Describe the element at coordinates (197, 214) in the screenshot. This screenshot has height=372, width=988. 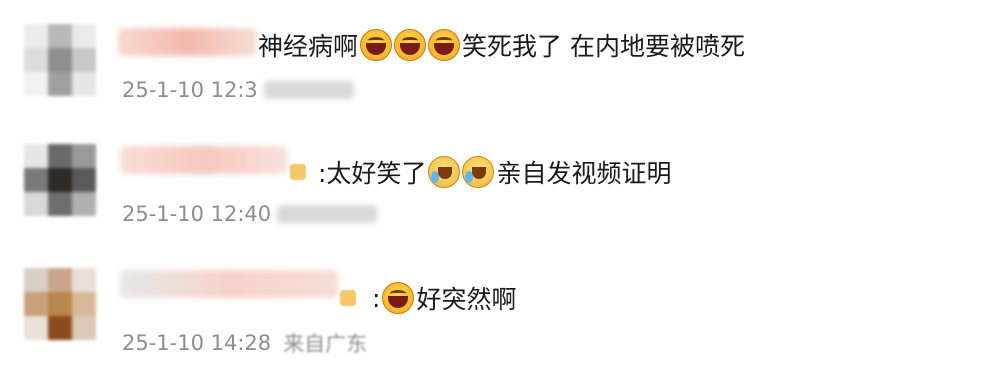
I see `timestamp-text: 25-1-10 12:40` at that location.